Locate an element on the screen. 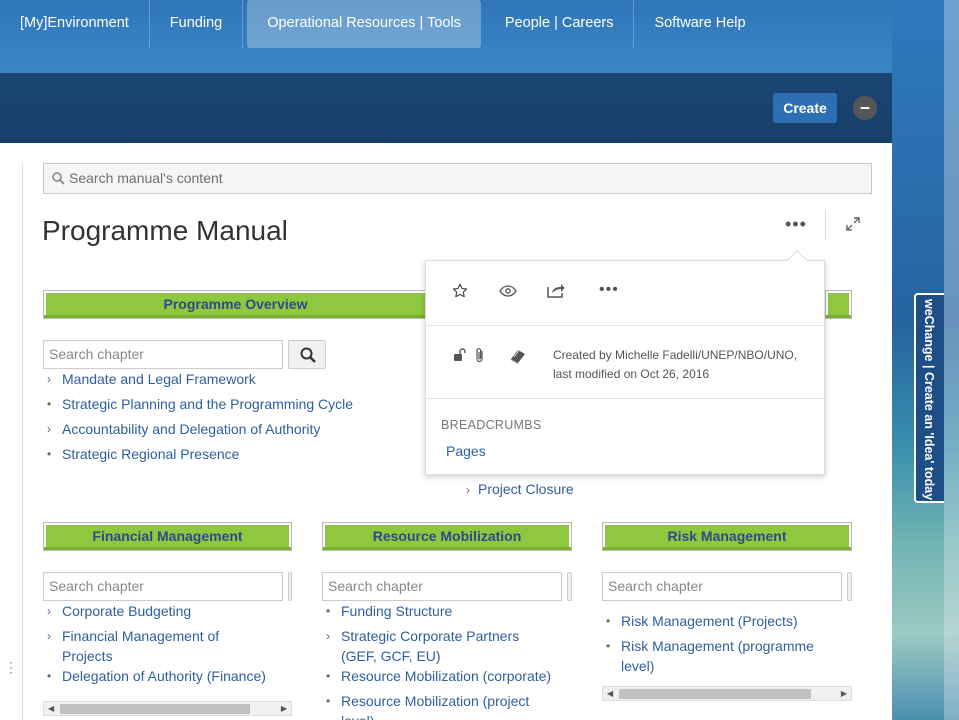  wechange-label: weChange | Create an 'Idea' today! is located at coordinates (929, 402).